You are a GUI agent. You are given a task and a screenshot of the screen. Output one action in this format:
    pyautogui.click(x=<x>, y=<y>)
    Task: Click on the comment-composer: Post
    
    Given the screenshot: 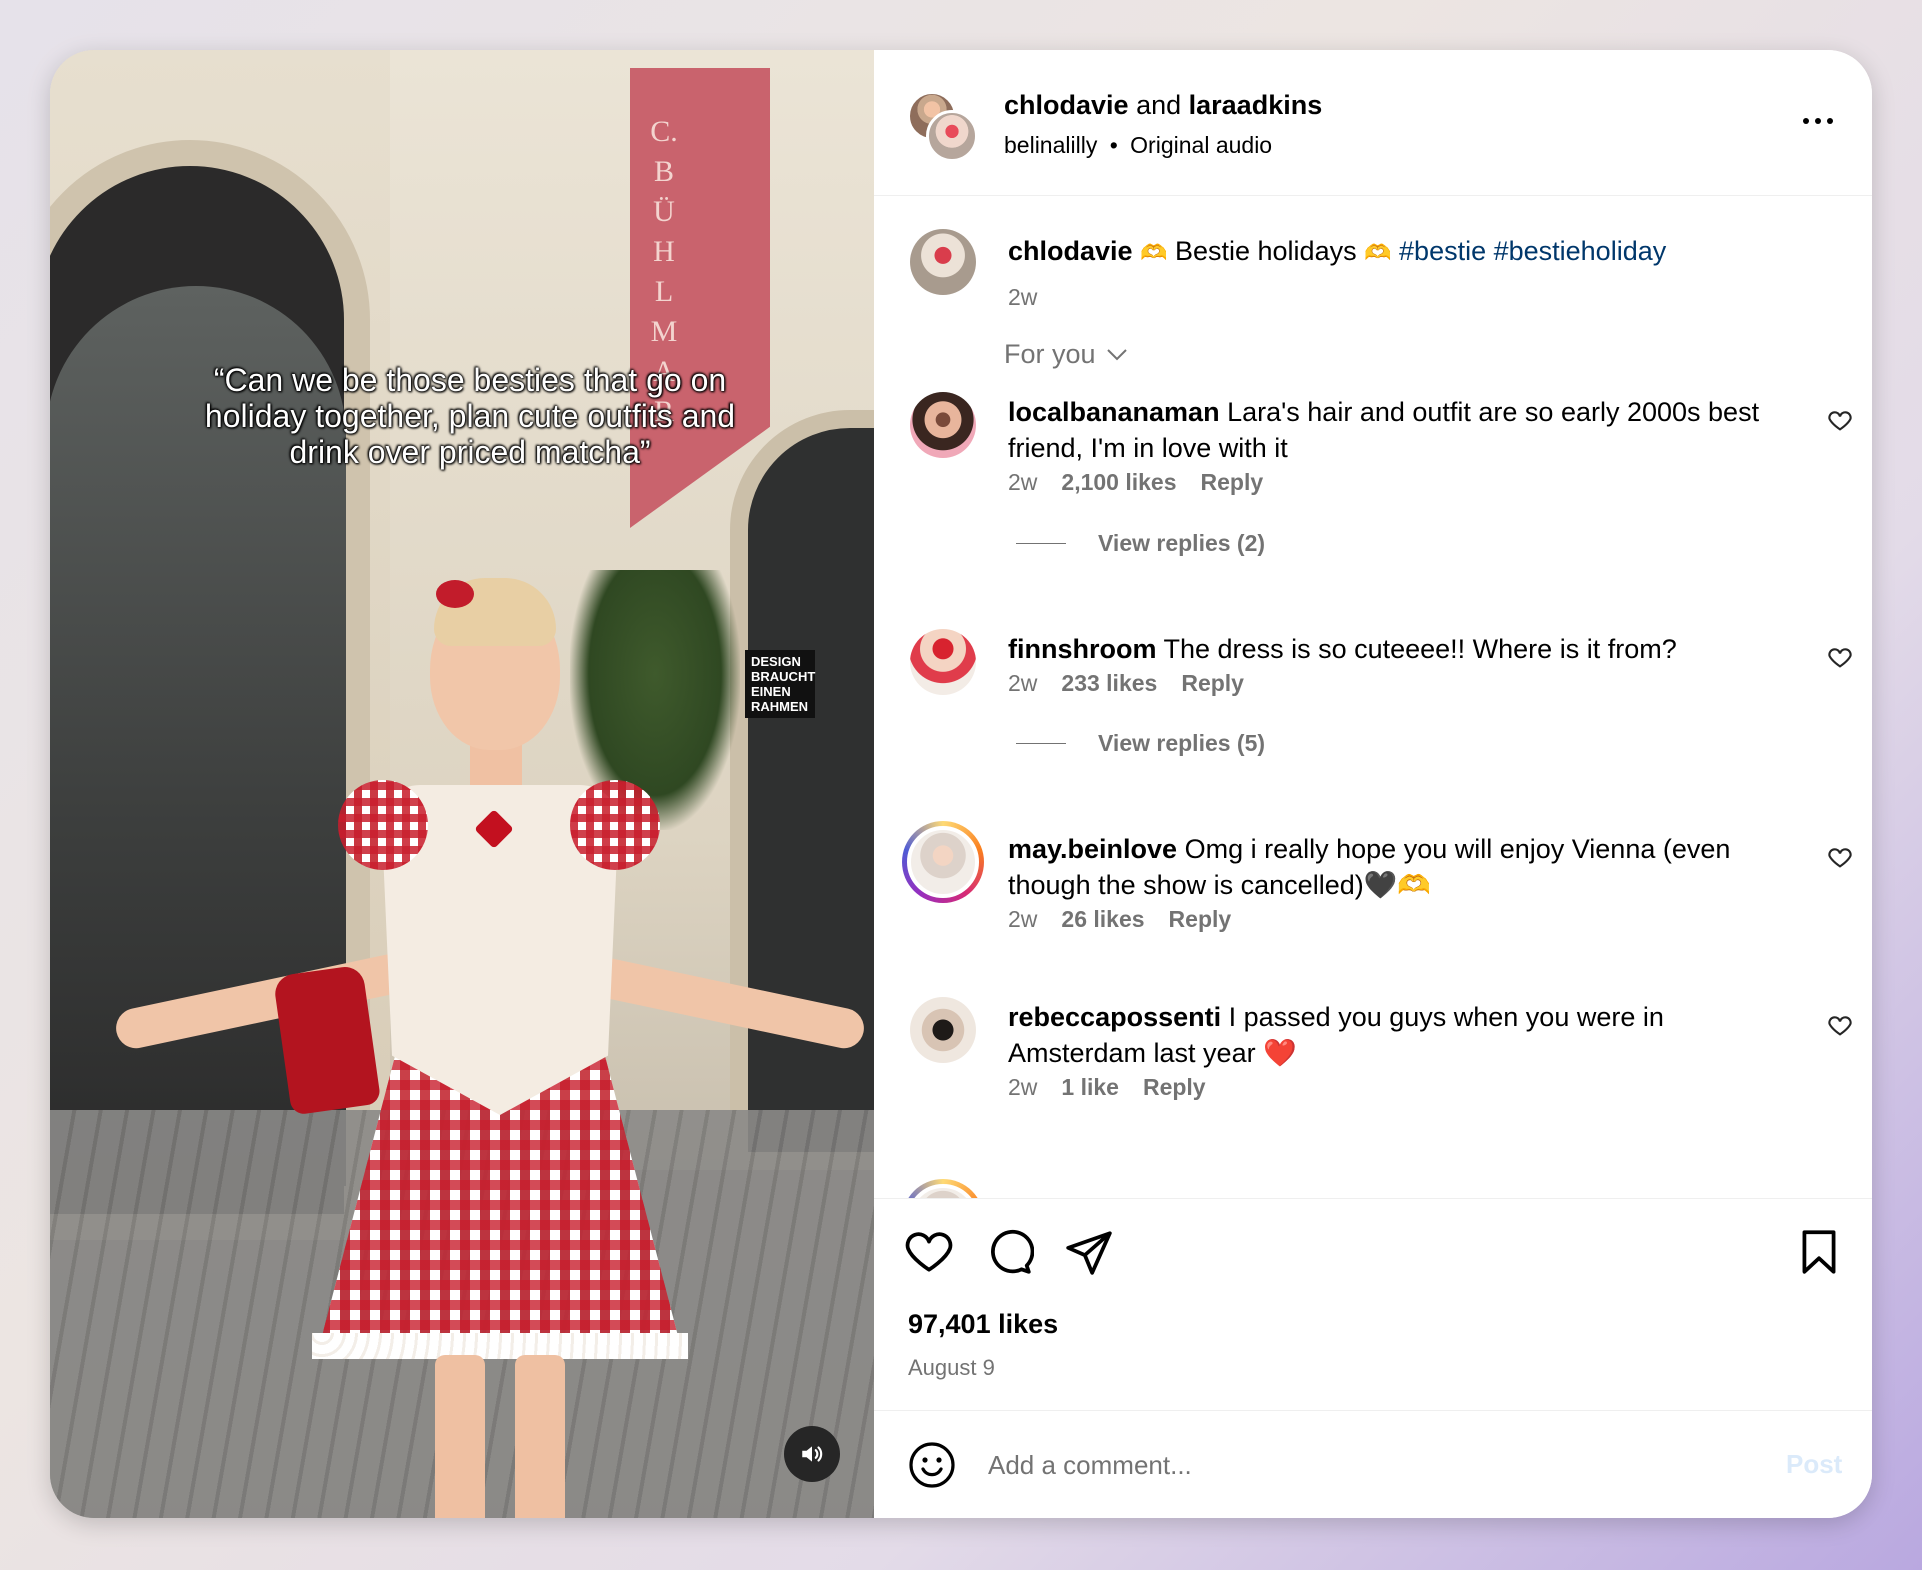 What is the action you would take?
    pyautogui.click(x=1373, y=1464)
    